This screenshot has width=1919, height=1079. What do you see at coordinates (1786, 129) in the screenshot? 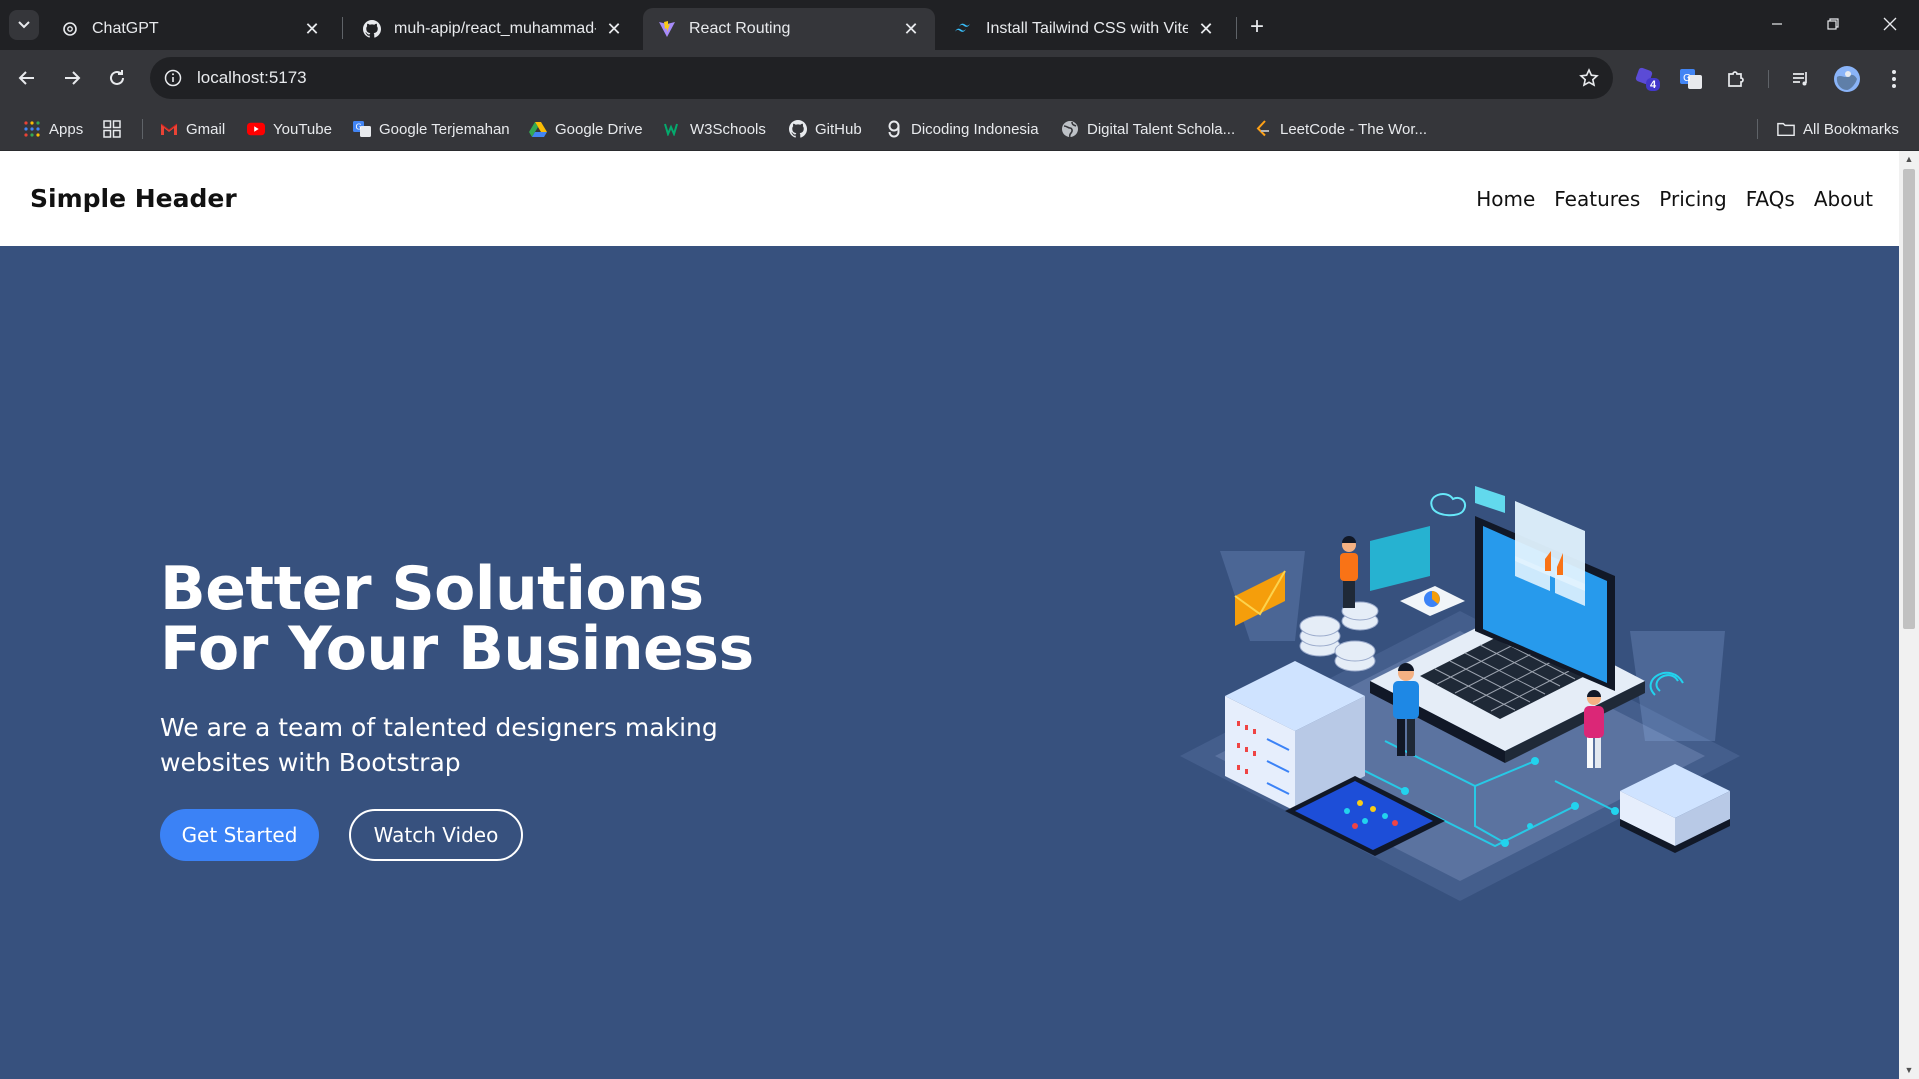
I see `folder-icon` at bounding box center [1786, 129].